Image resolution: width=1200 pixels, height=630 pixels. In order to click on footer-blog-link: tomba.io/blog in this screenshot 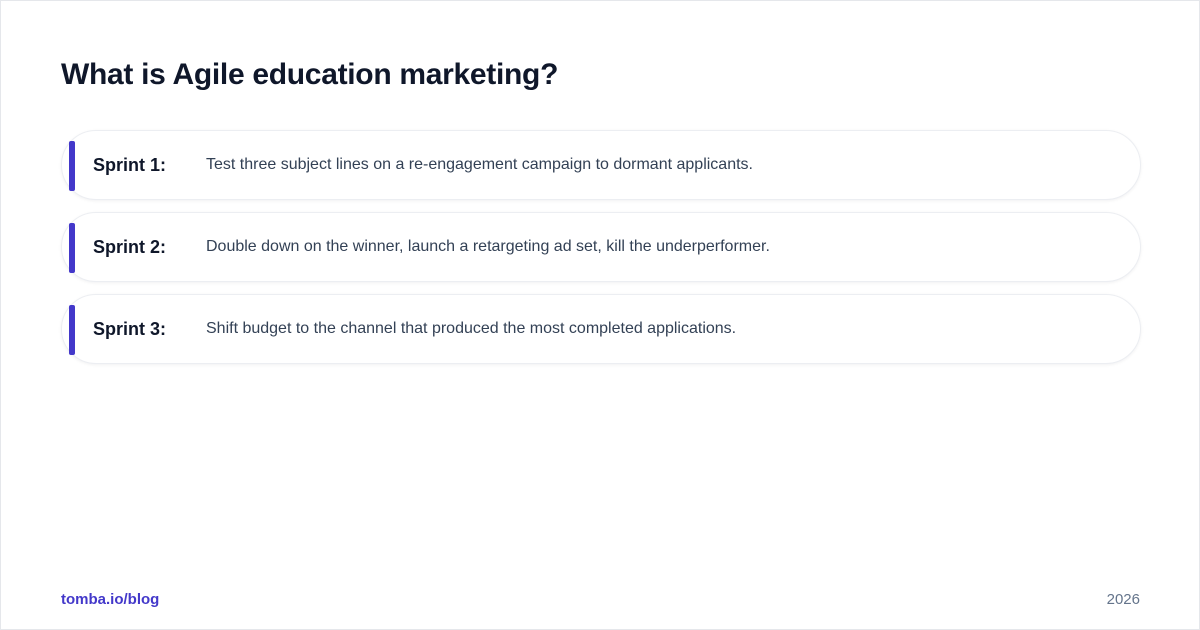, I will do `click(110, 599)`.